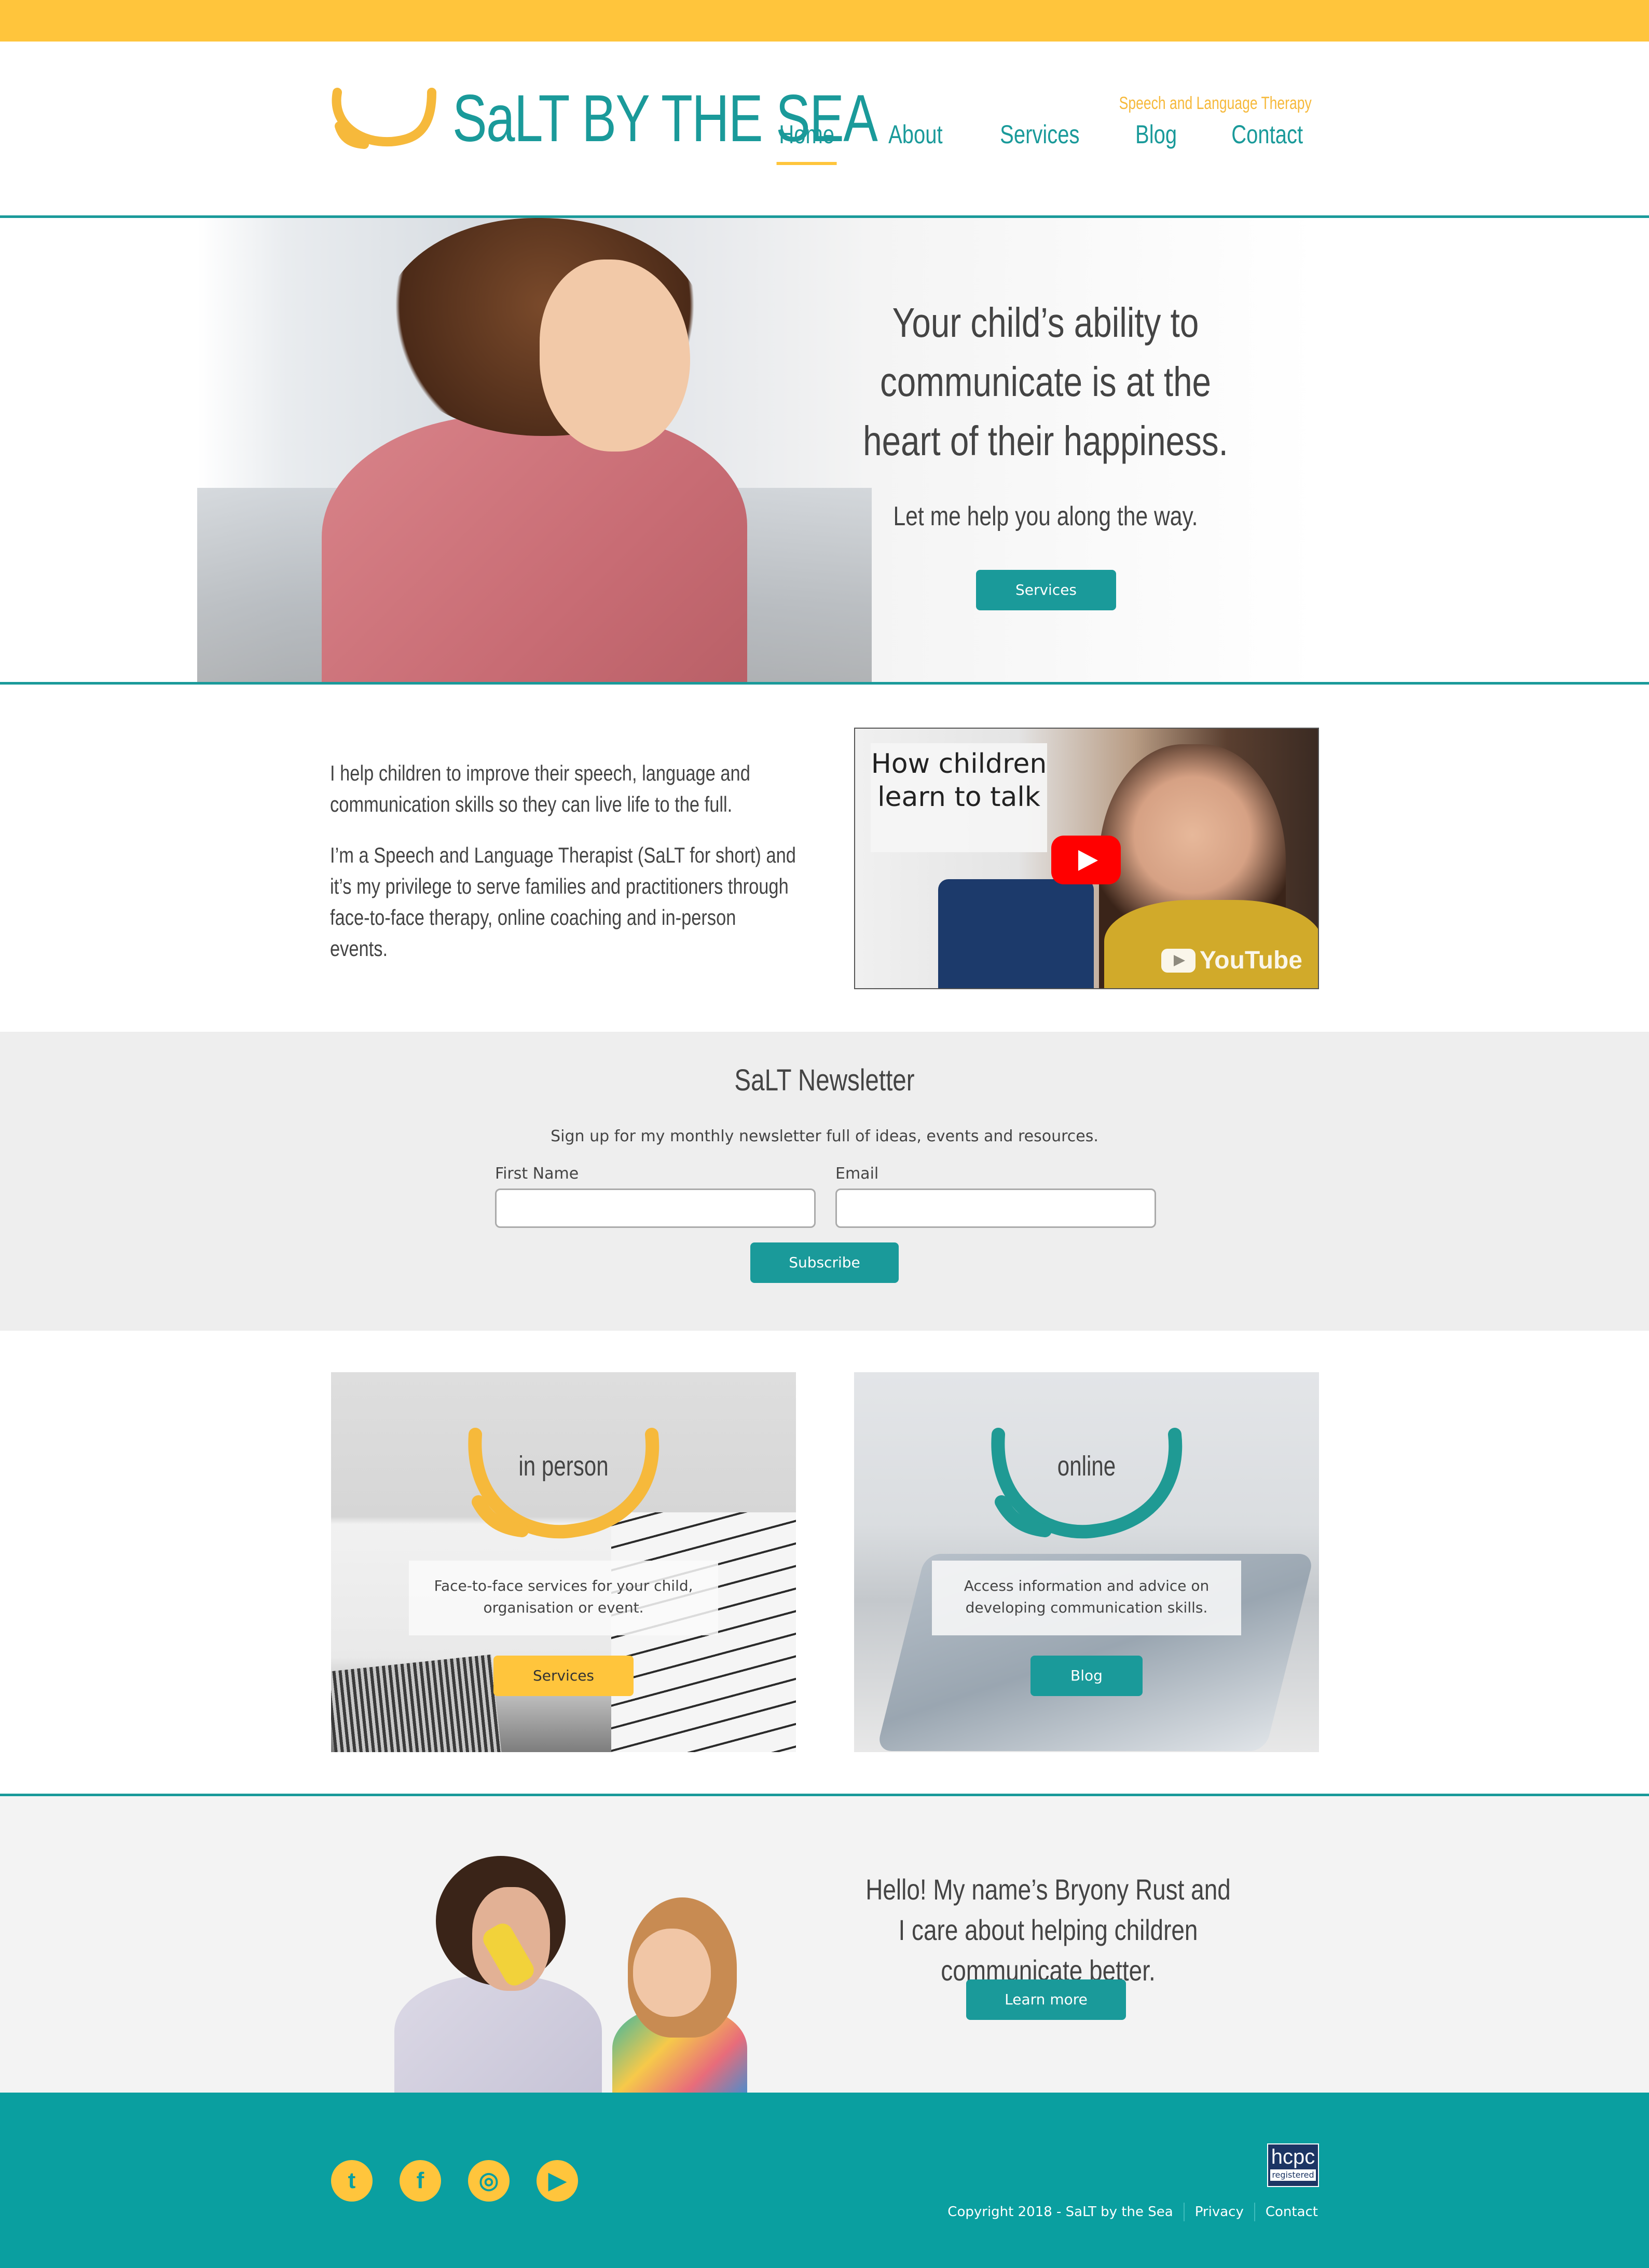 The width and height of the screenshot is (1649, 2268). I want to click on facebook-icon: f, so click(420, 2181).